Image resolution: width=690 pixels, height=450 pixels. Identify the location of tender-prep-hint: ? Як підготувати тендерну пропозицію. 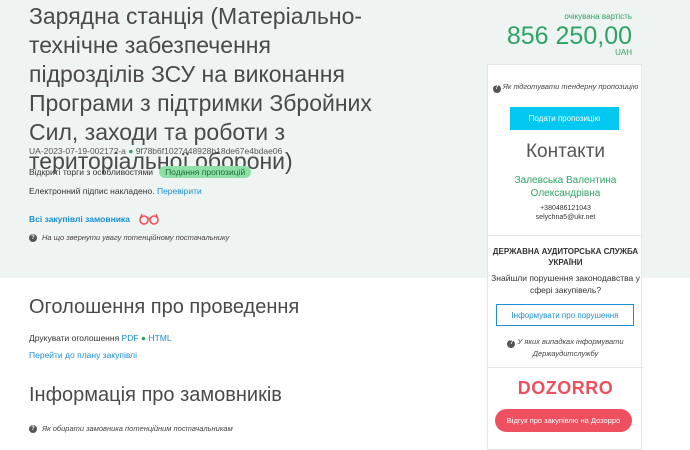
(565, 87).